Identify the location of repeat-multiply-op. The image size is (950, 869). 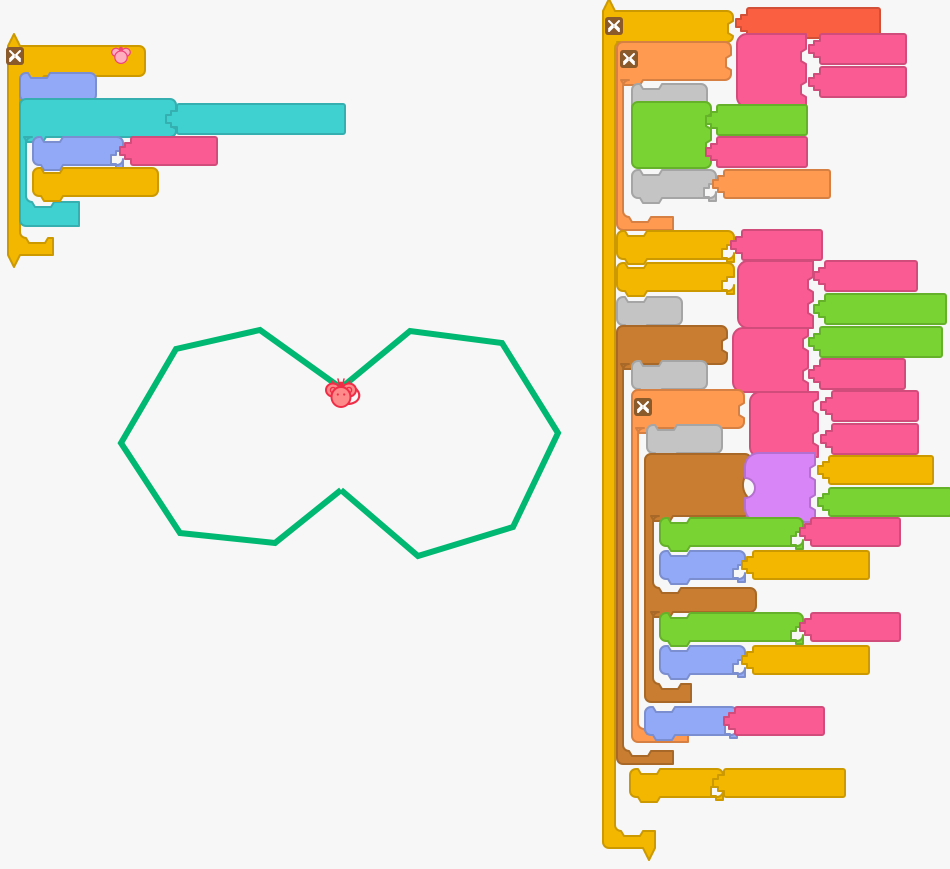
(770, 360).